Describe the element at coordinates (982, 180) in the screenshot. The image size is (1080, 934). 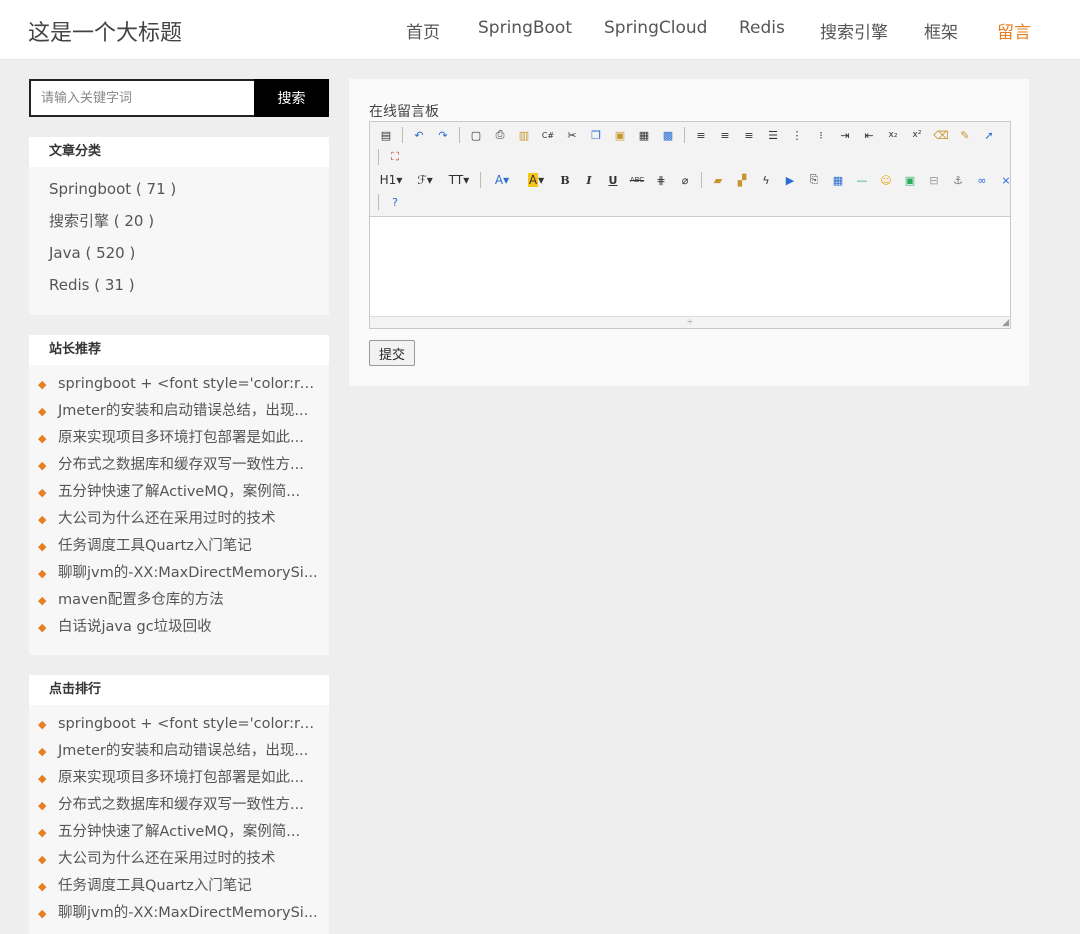
I see `link-icon: ∞` at that location.